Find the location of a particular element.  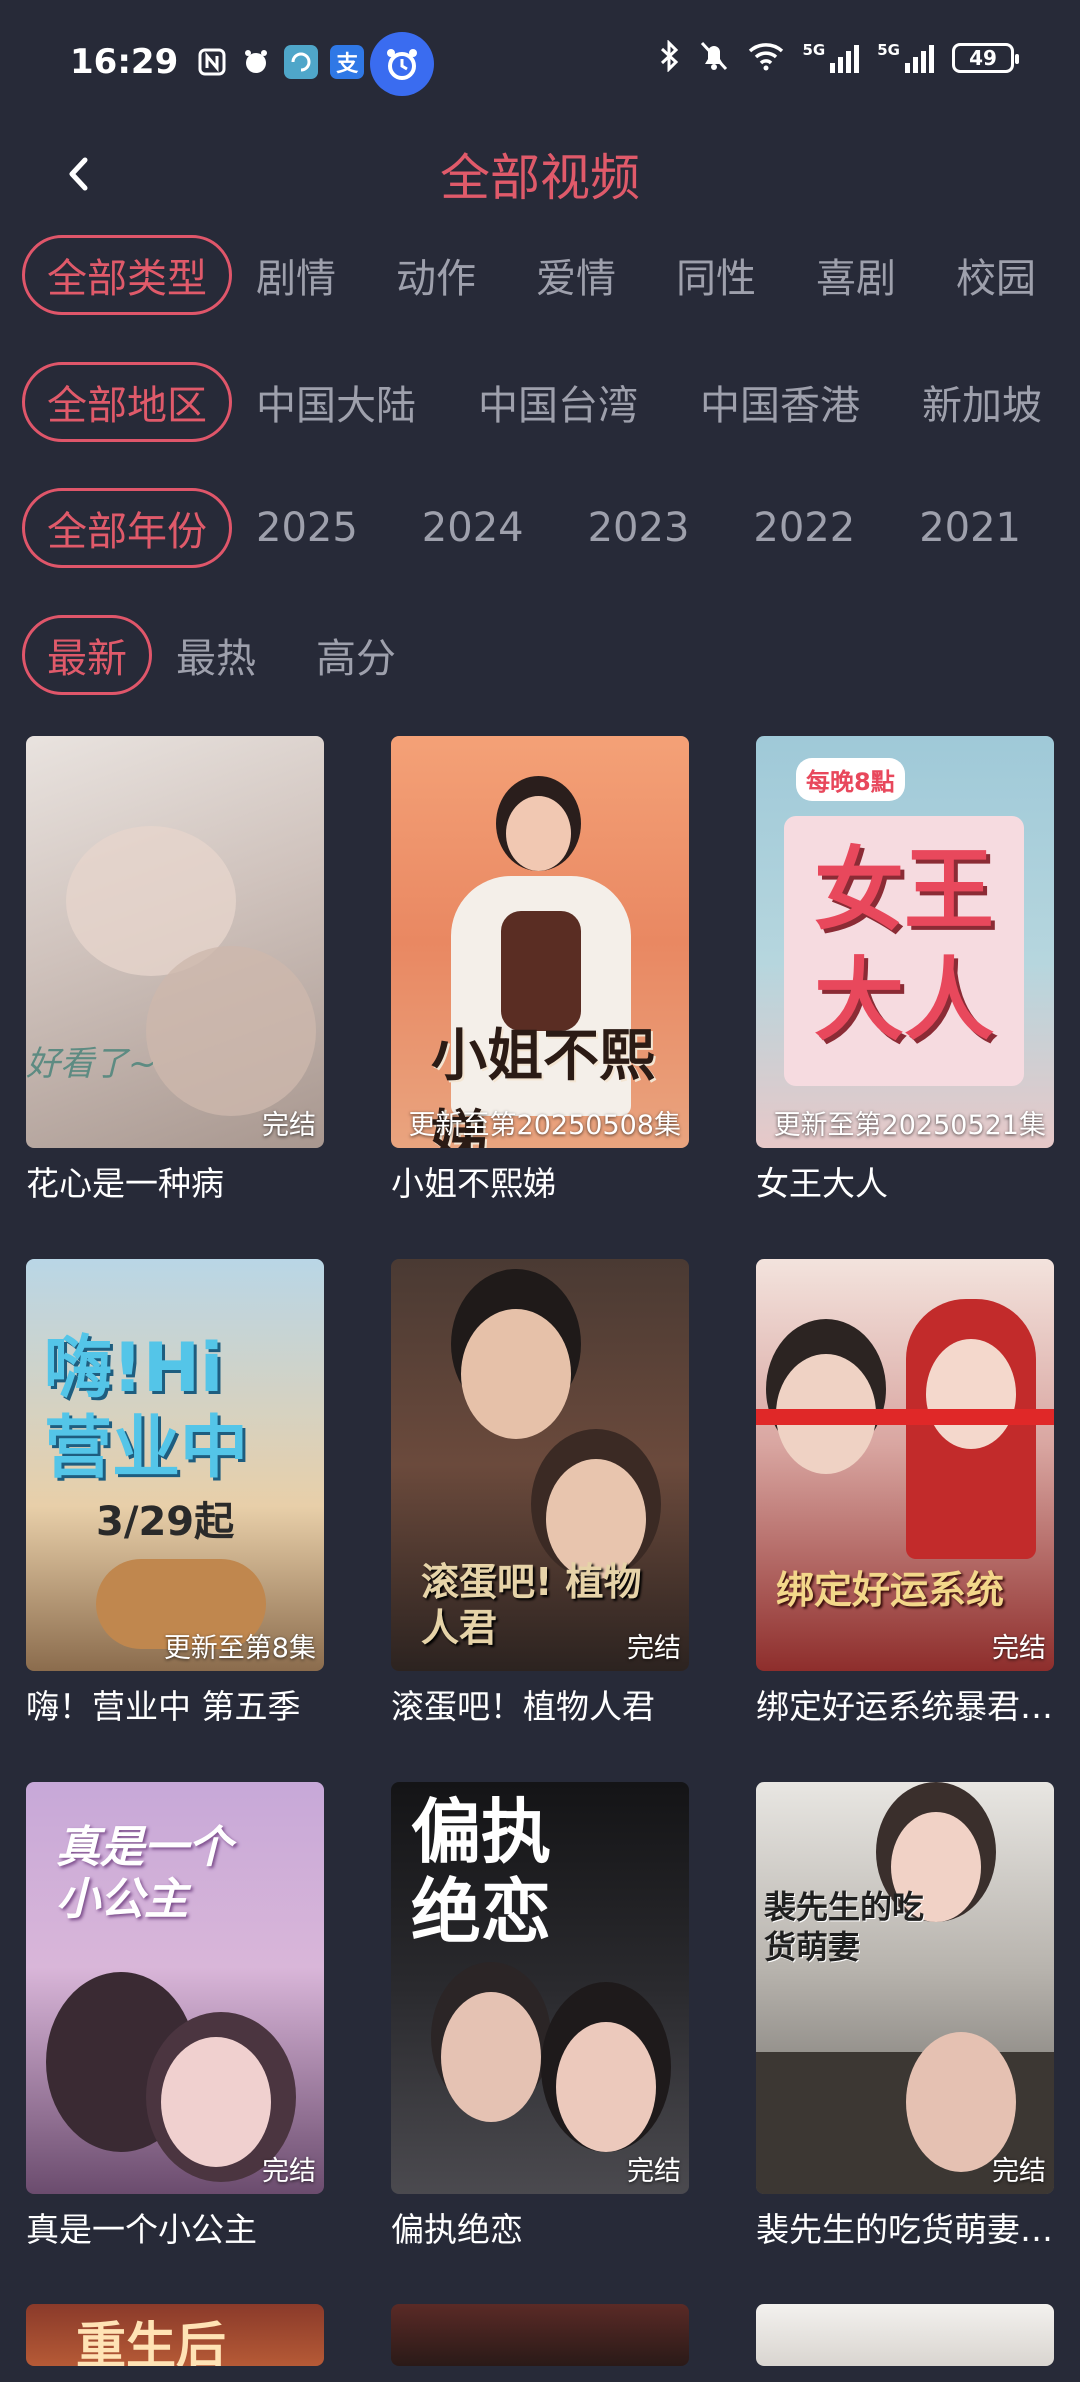

video-title: 花心是一种病 is located at coordinates (175, 1184).